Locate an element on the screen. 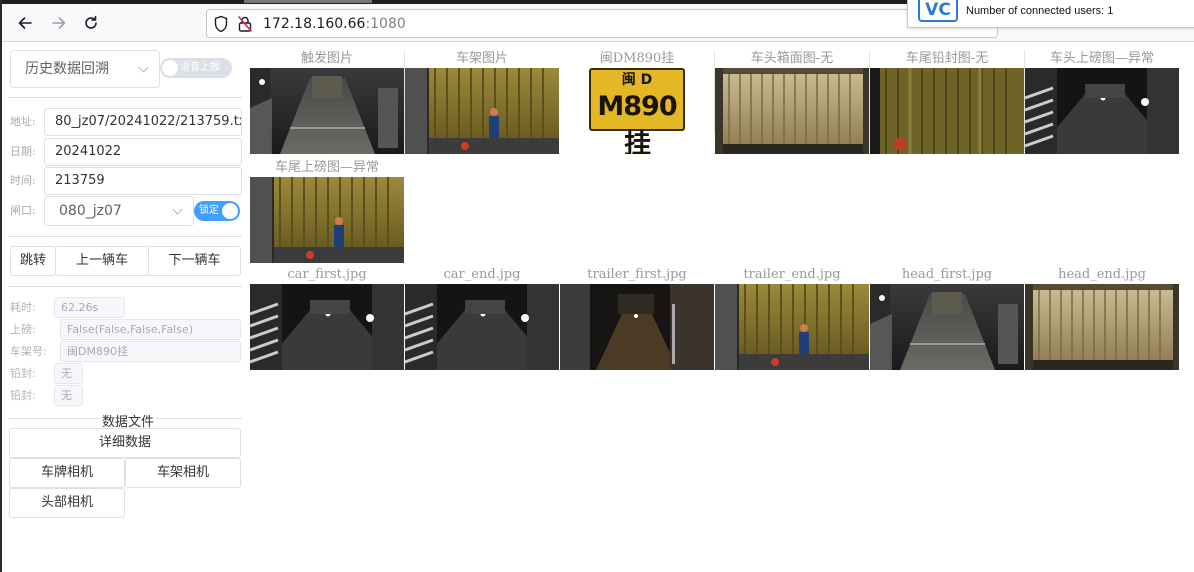 This screenshot has width=1194, height=572. plate-main-line: M890挂 is located at coordinates (637, 122).